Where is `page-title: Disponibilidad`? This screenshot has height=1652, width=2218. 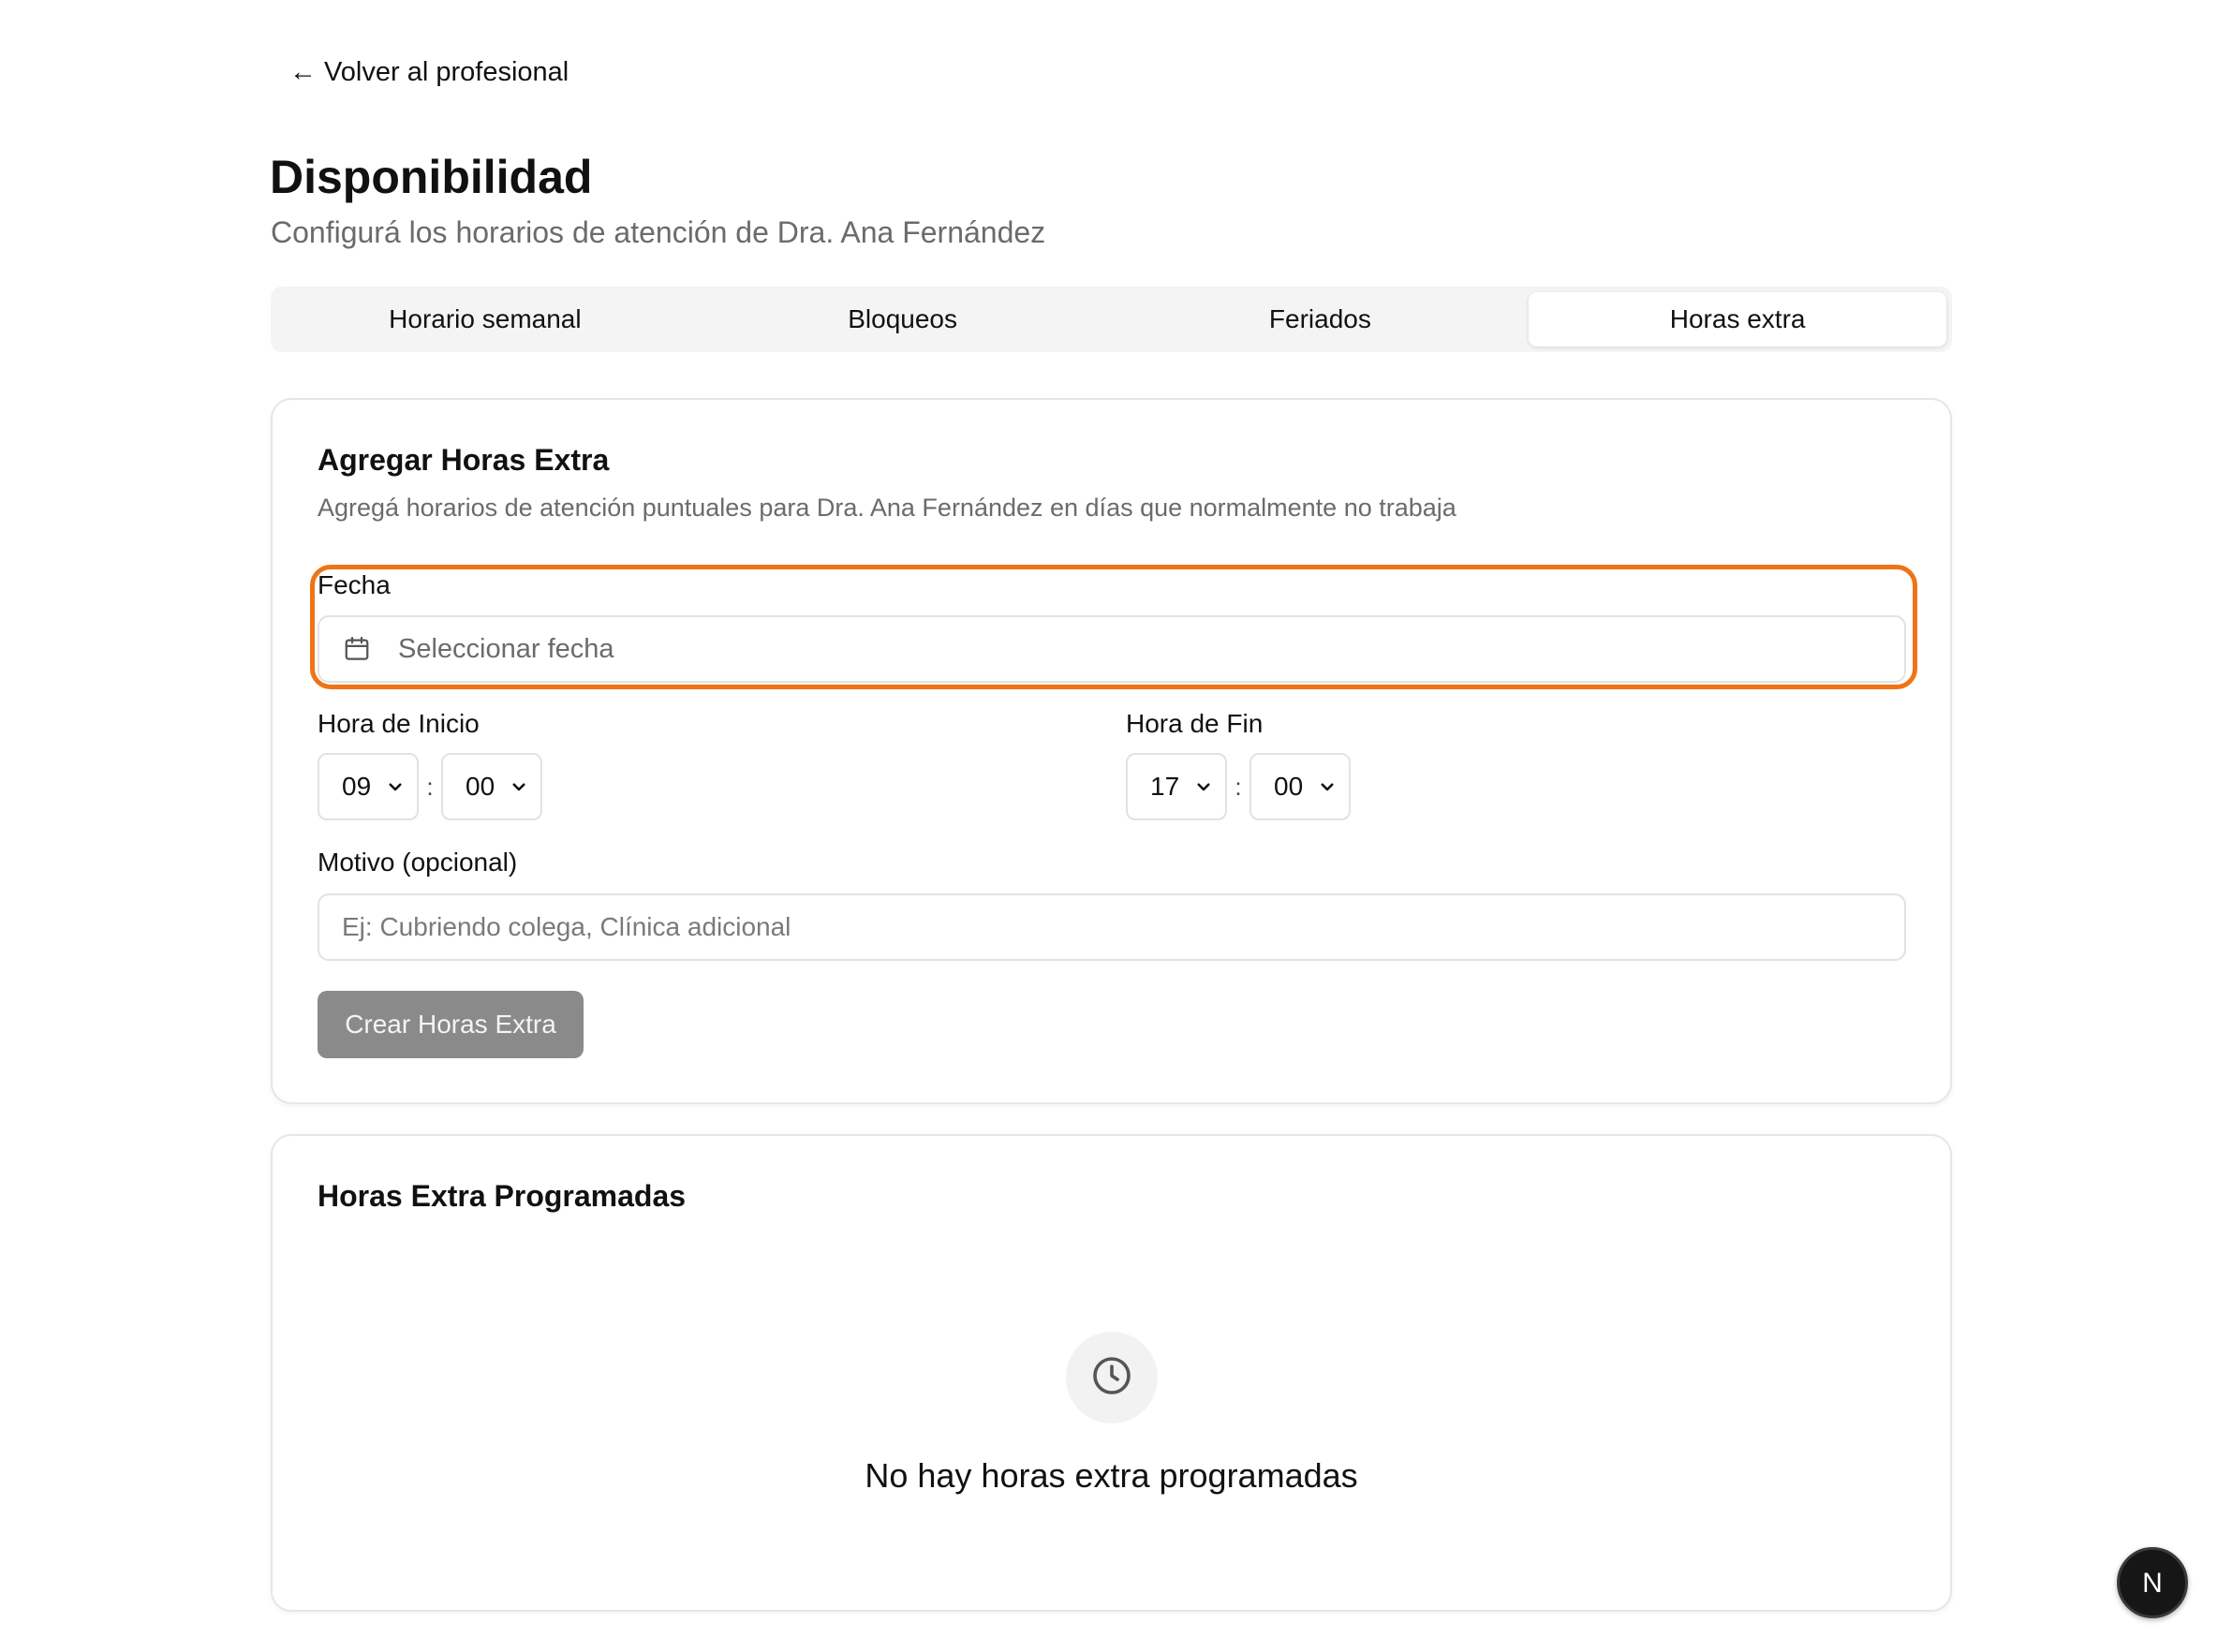
page-title: Disponibilidad is located at coordinates (431, 177).